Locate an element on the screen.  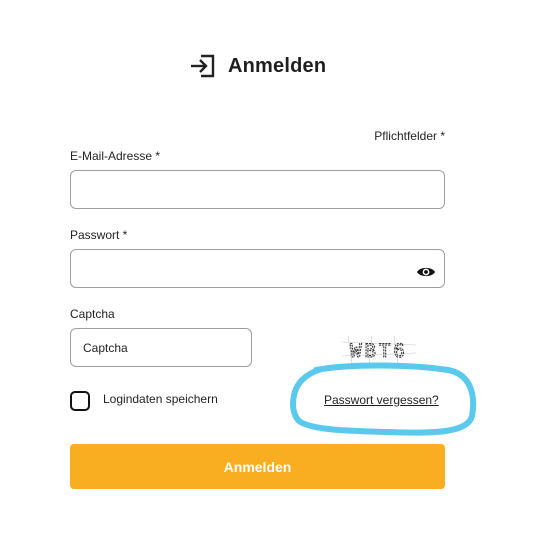
forgot-password-link: Passwort vergessen? is located at coordinates (381, 400).